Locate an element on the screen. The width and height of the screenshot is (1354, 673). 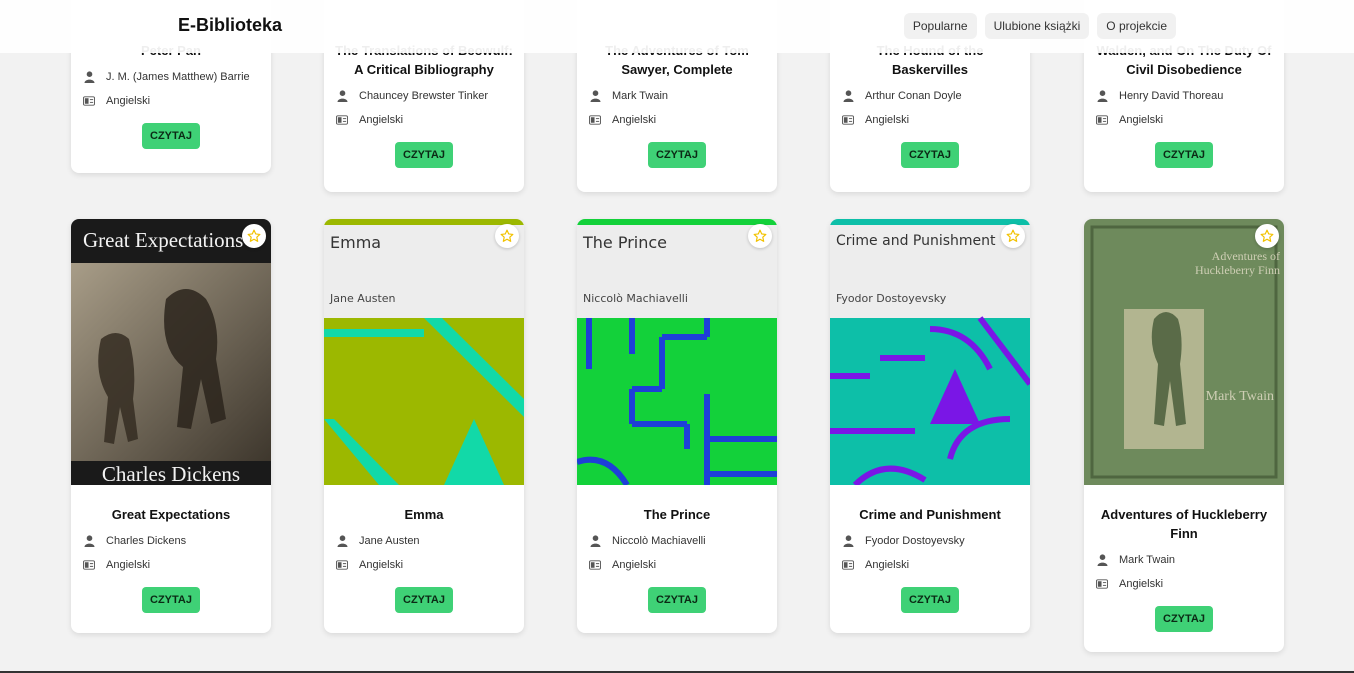
book-cover: Great Expectations Charles Dickens is located at coordinates (171, 352).